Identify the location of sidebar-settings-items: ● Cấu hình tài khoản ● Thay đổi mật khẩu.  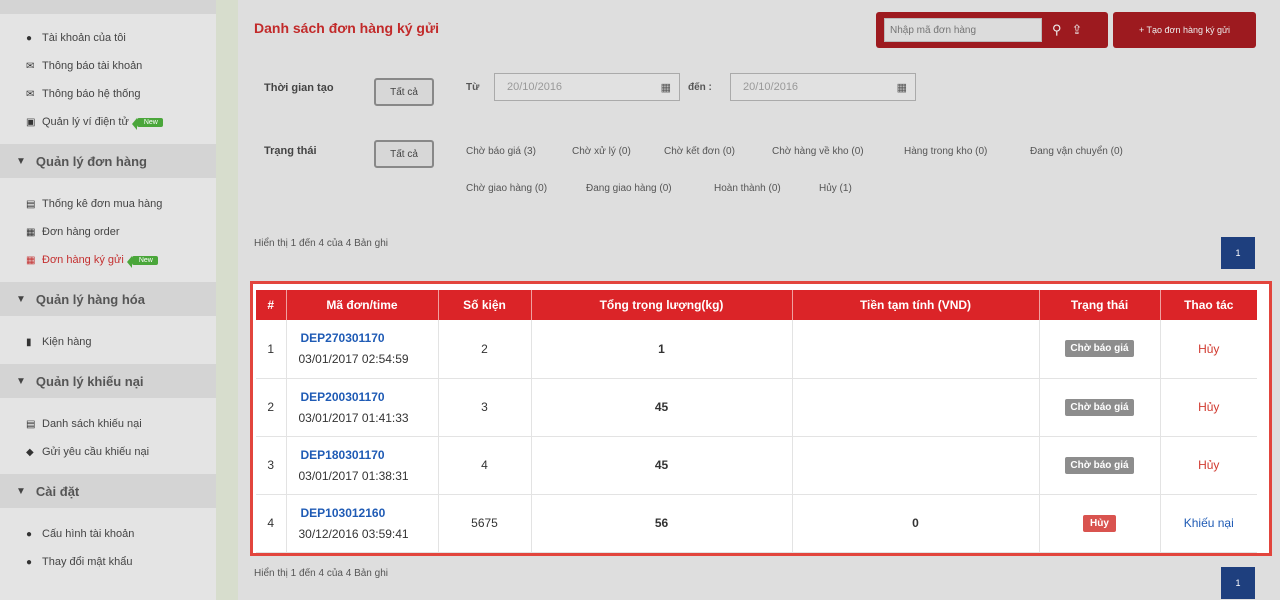
(108, 546).